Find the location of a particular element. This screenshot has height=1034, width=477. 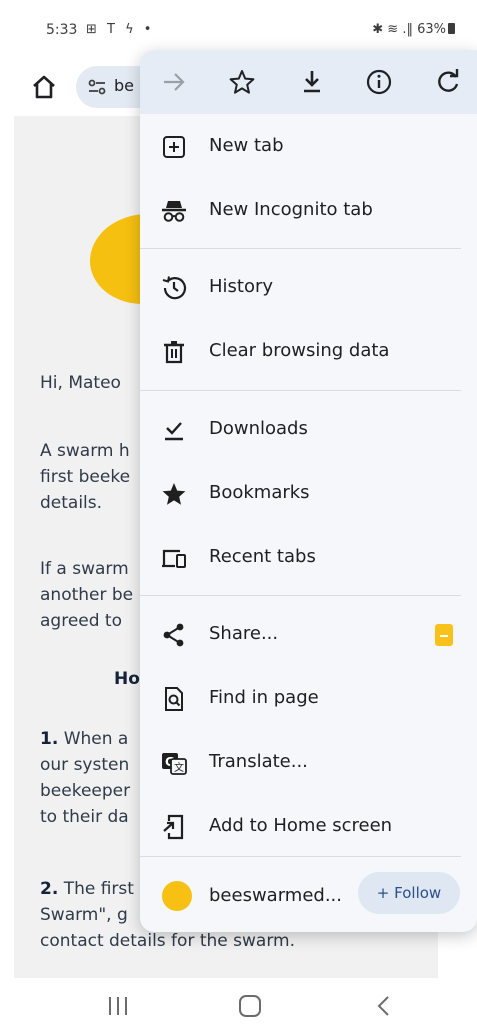

step-number: 1. is located at coordinates (49, 739).